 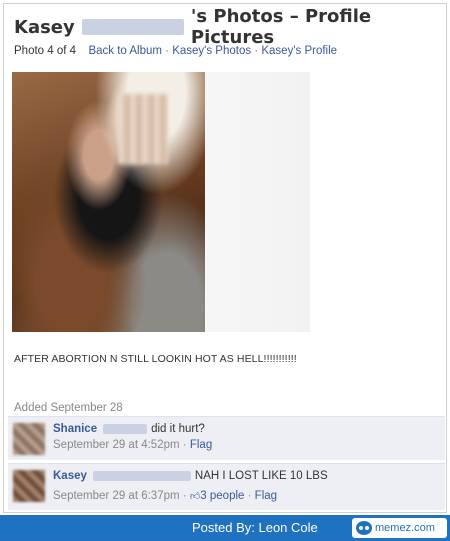 What do you see at coordinates (44, 27) in the screenshot?
I see `owner-first-name: Kasey` at bounding box center [44, 27].